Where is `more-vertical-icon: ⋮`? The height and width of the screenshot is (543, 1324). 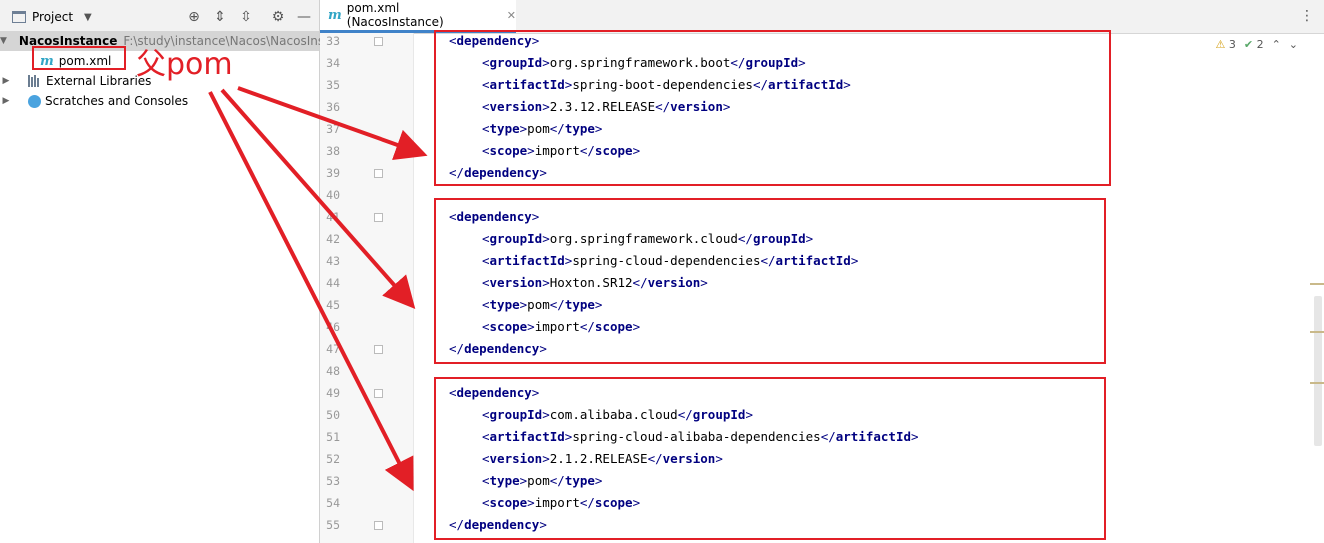
more-vertical-icon: ⋮ is located at coordinates (1307, 16).